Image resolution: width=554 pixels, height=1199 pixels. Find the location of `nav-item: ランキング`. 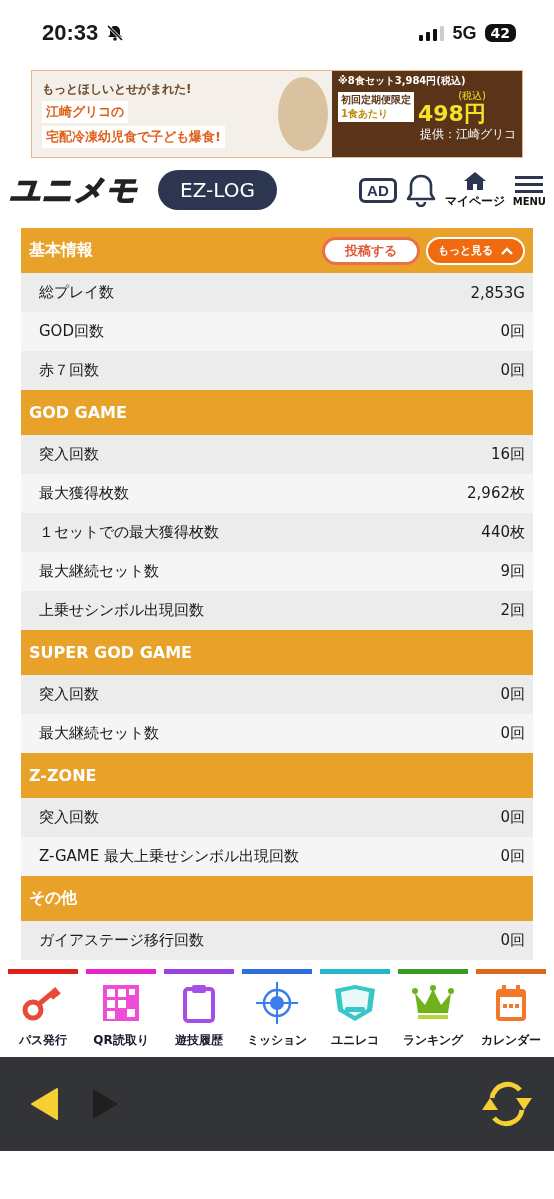

nav-item: ランキング is located at coordinates (433, 1013).